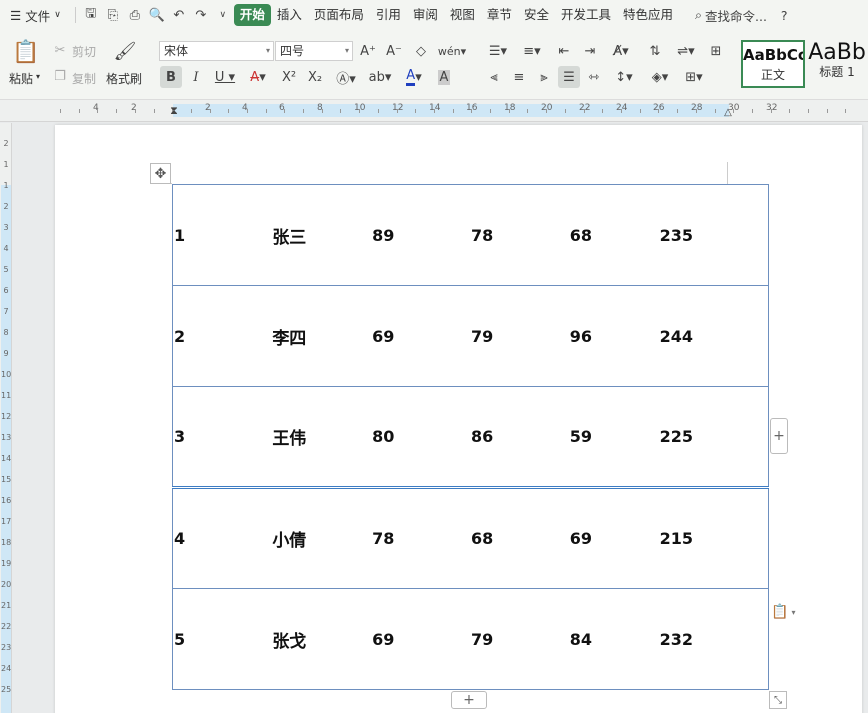 The height and width of the screenshot is (713, 868). I want to click on table-cell: 84, so click(614, 639).